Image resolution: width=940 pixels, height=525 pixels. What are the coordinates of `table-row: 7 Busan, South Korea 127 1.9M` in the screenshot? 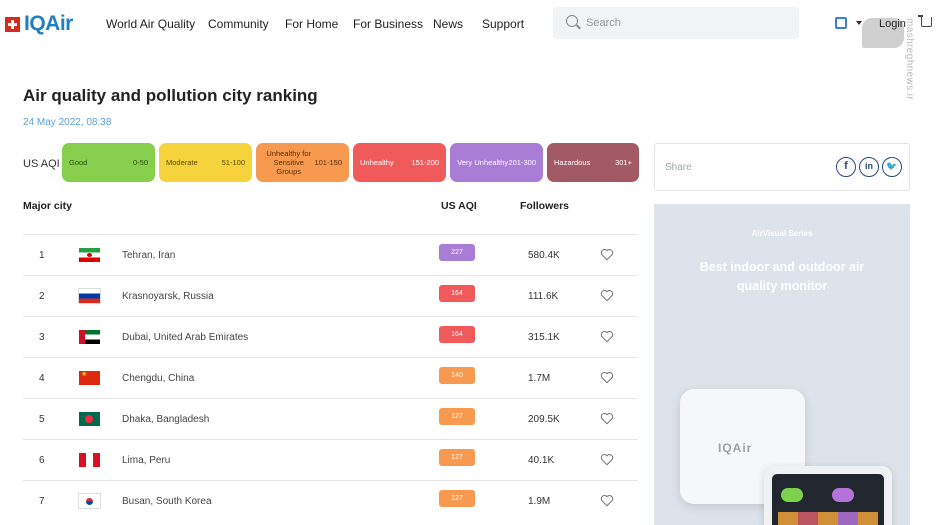 It's located at (330, 500).